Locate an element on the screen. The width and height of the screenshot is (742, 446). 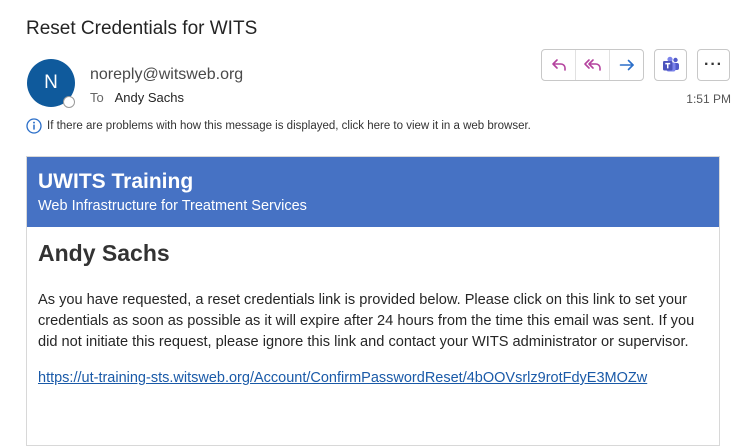
to-label: To is located at coordinates (97, 97).